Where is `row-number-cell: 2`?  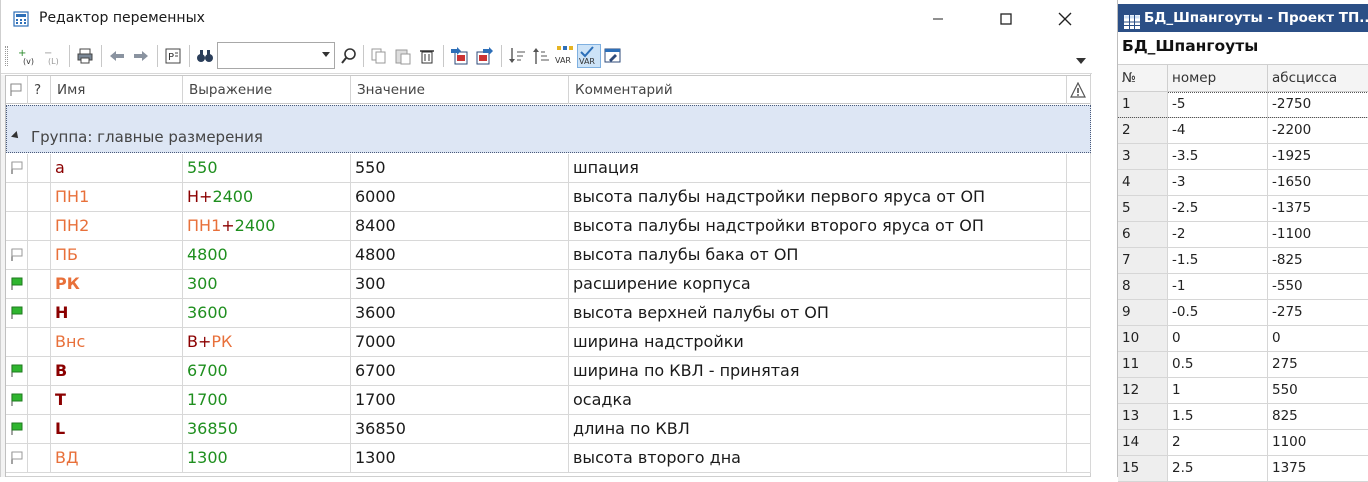
row-number-cell: 2 is located at coordinates (1143, 130).